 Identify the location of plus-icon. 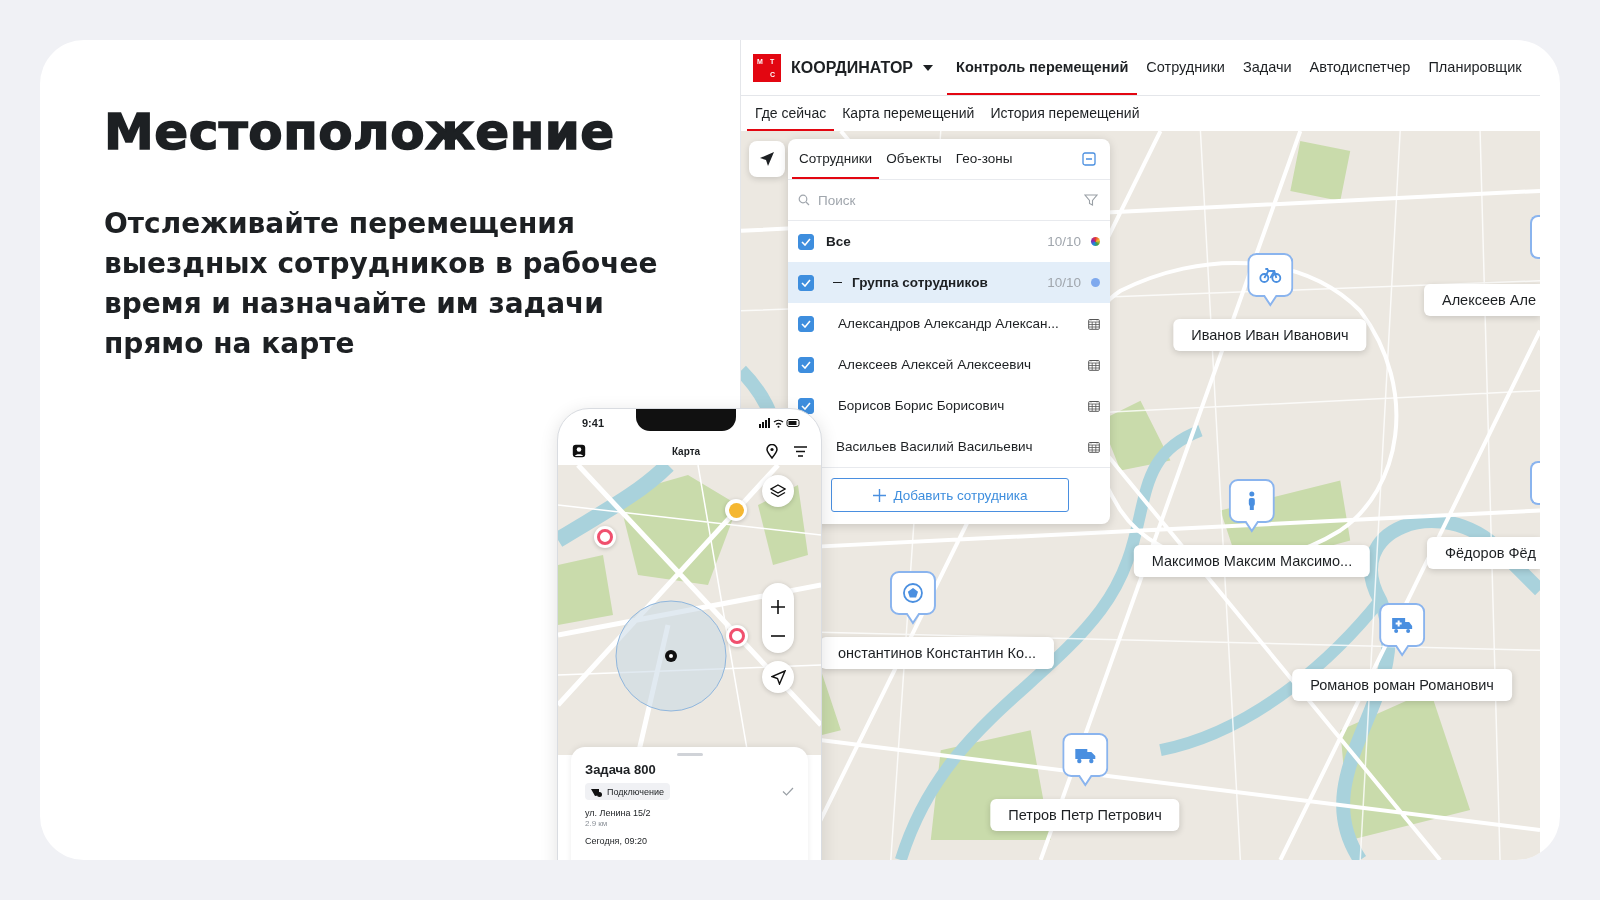
(879, 495).